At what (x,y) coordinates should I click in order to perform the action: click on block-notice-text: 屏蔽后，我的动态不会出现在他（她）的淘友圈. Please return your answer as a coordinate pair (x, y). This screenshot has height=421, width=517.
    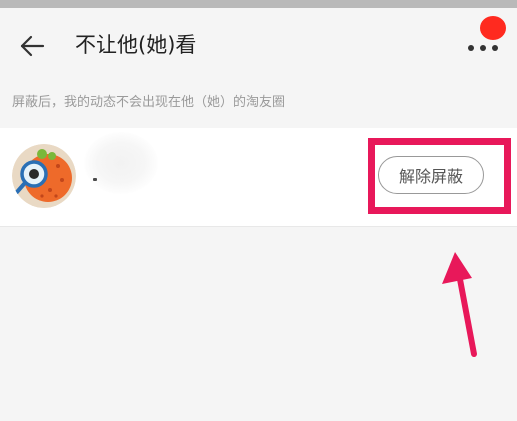
    Looking at the image, I should click on (149, 102).